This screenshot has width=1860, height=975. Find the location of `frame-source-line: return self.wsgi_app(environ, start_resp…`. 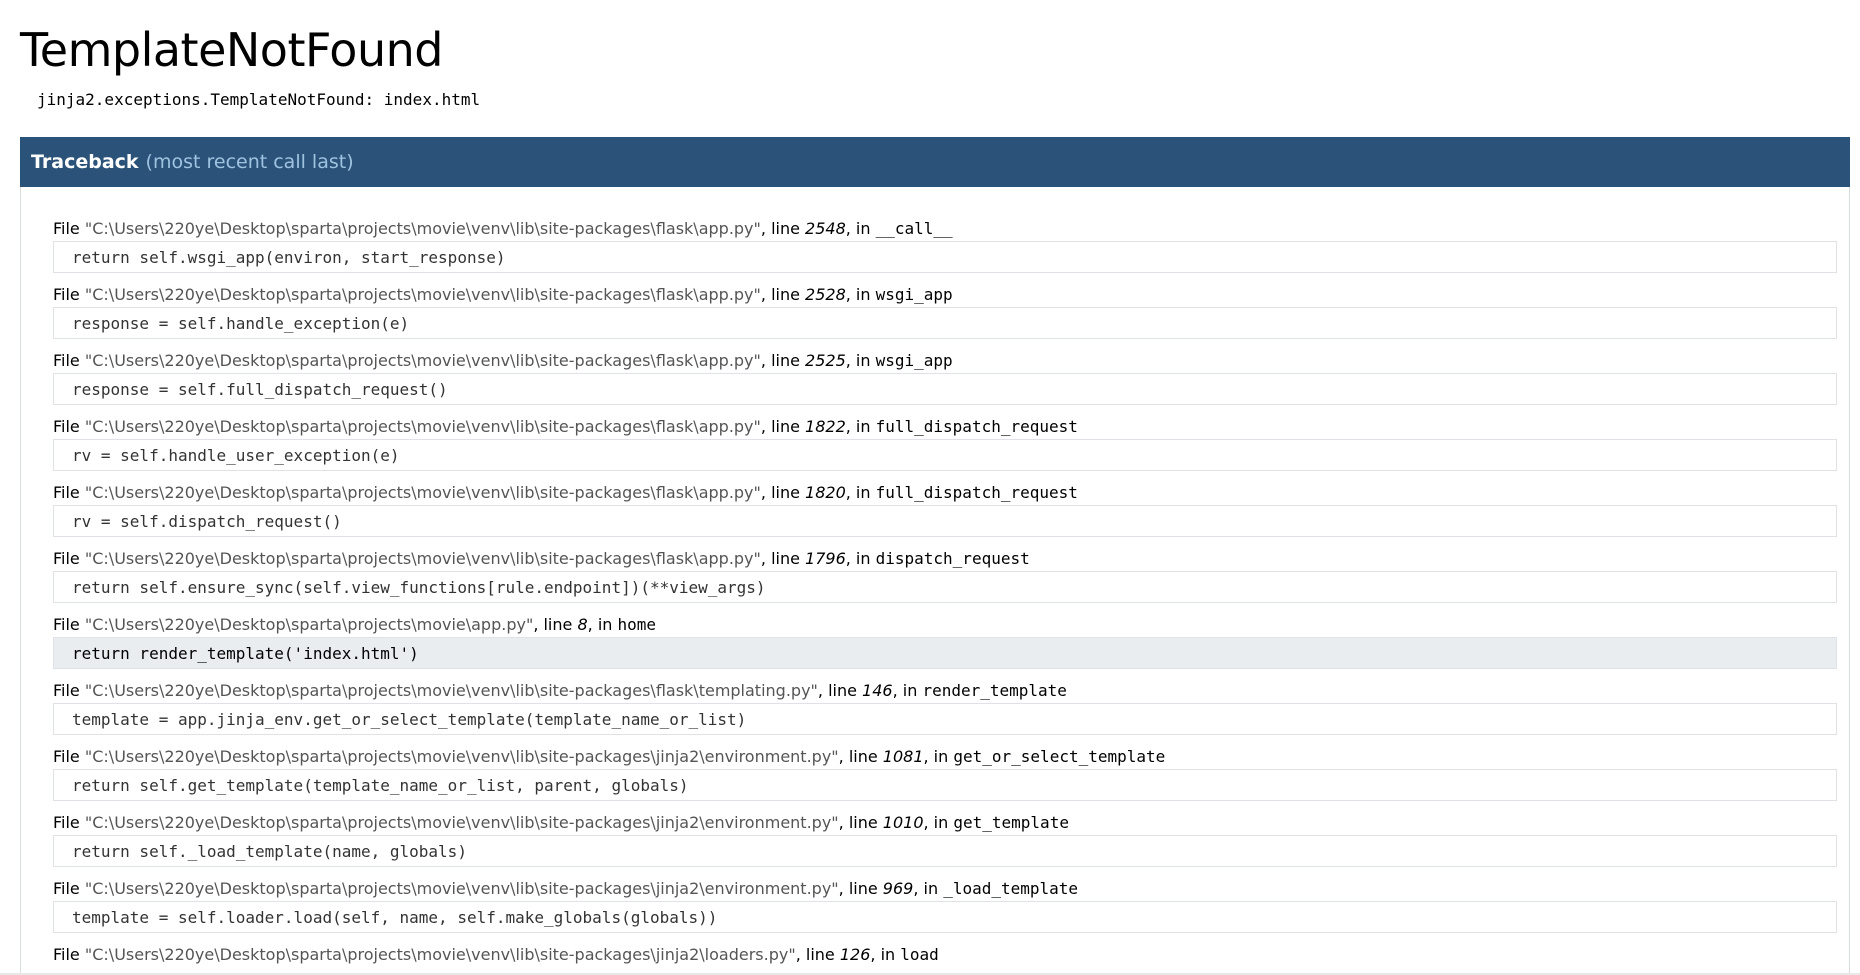

frame-source-line: return self.wsgi_app(environ, start_resp… is located at coordinates (945, 257).